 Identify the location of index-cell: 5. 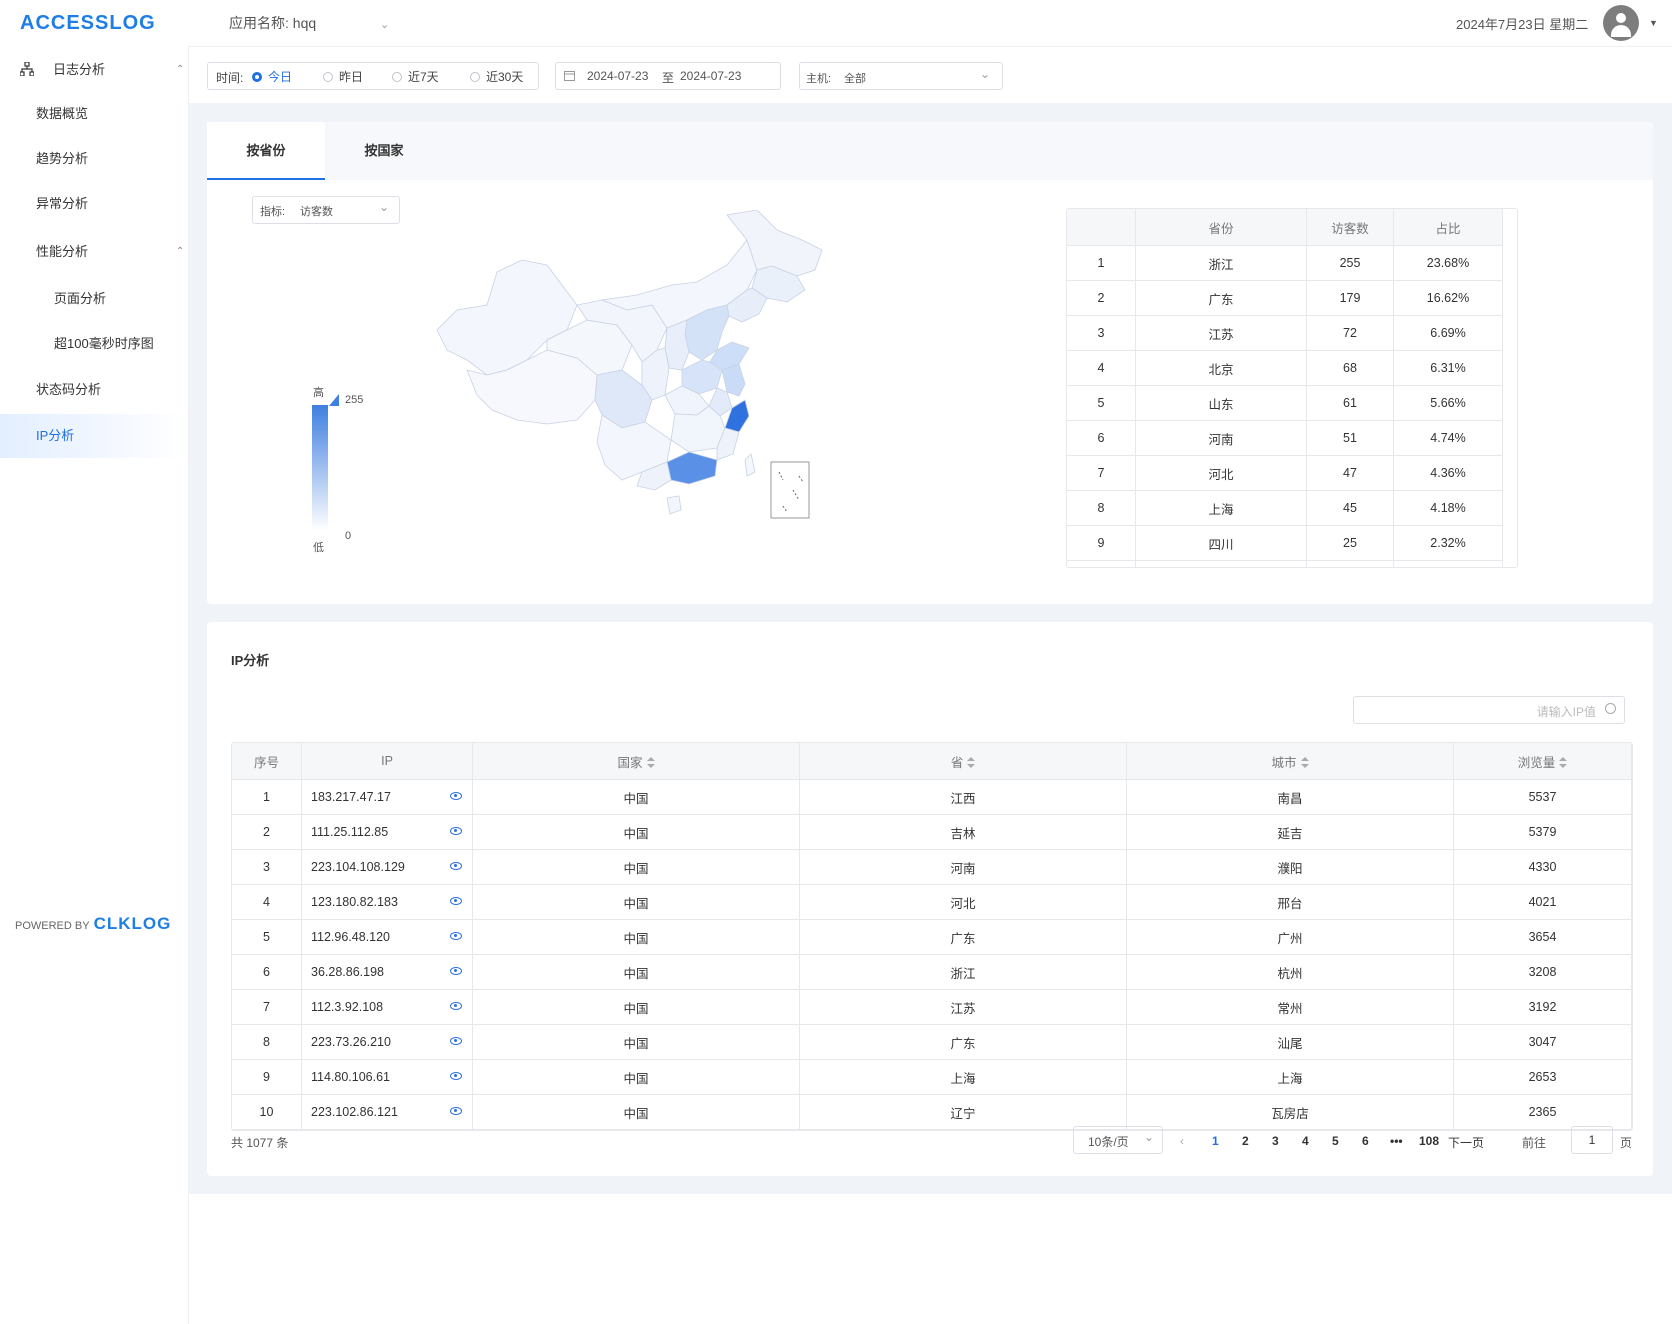
(267, 937).